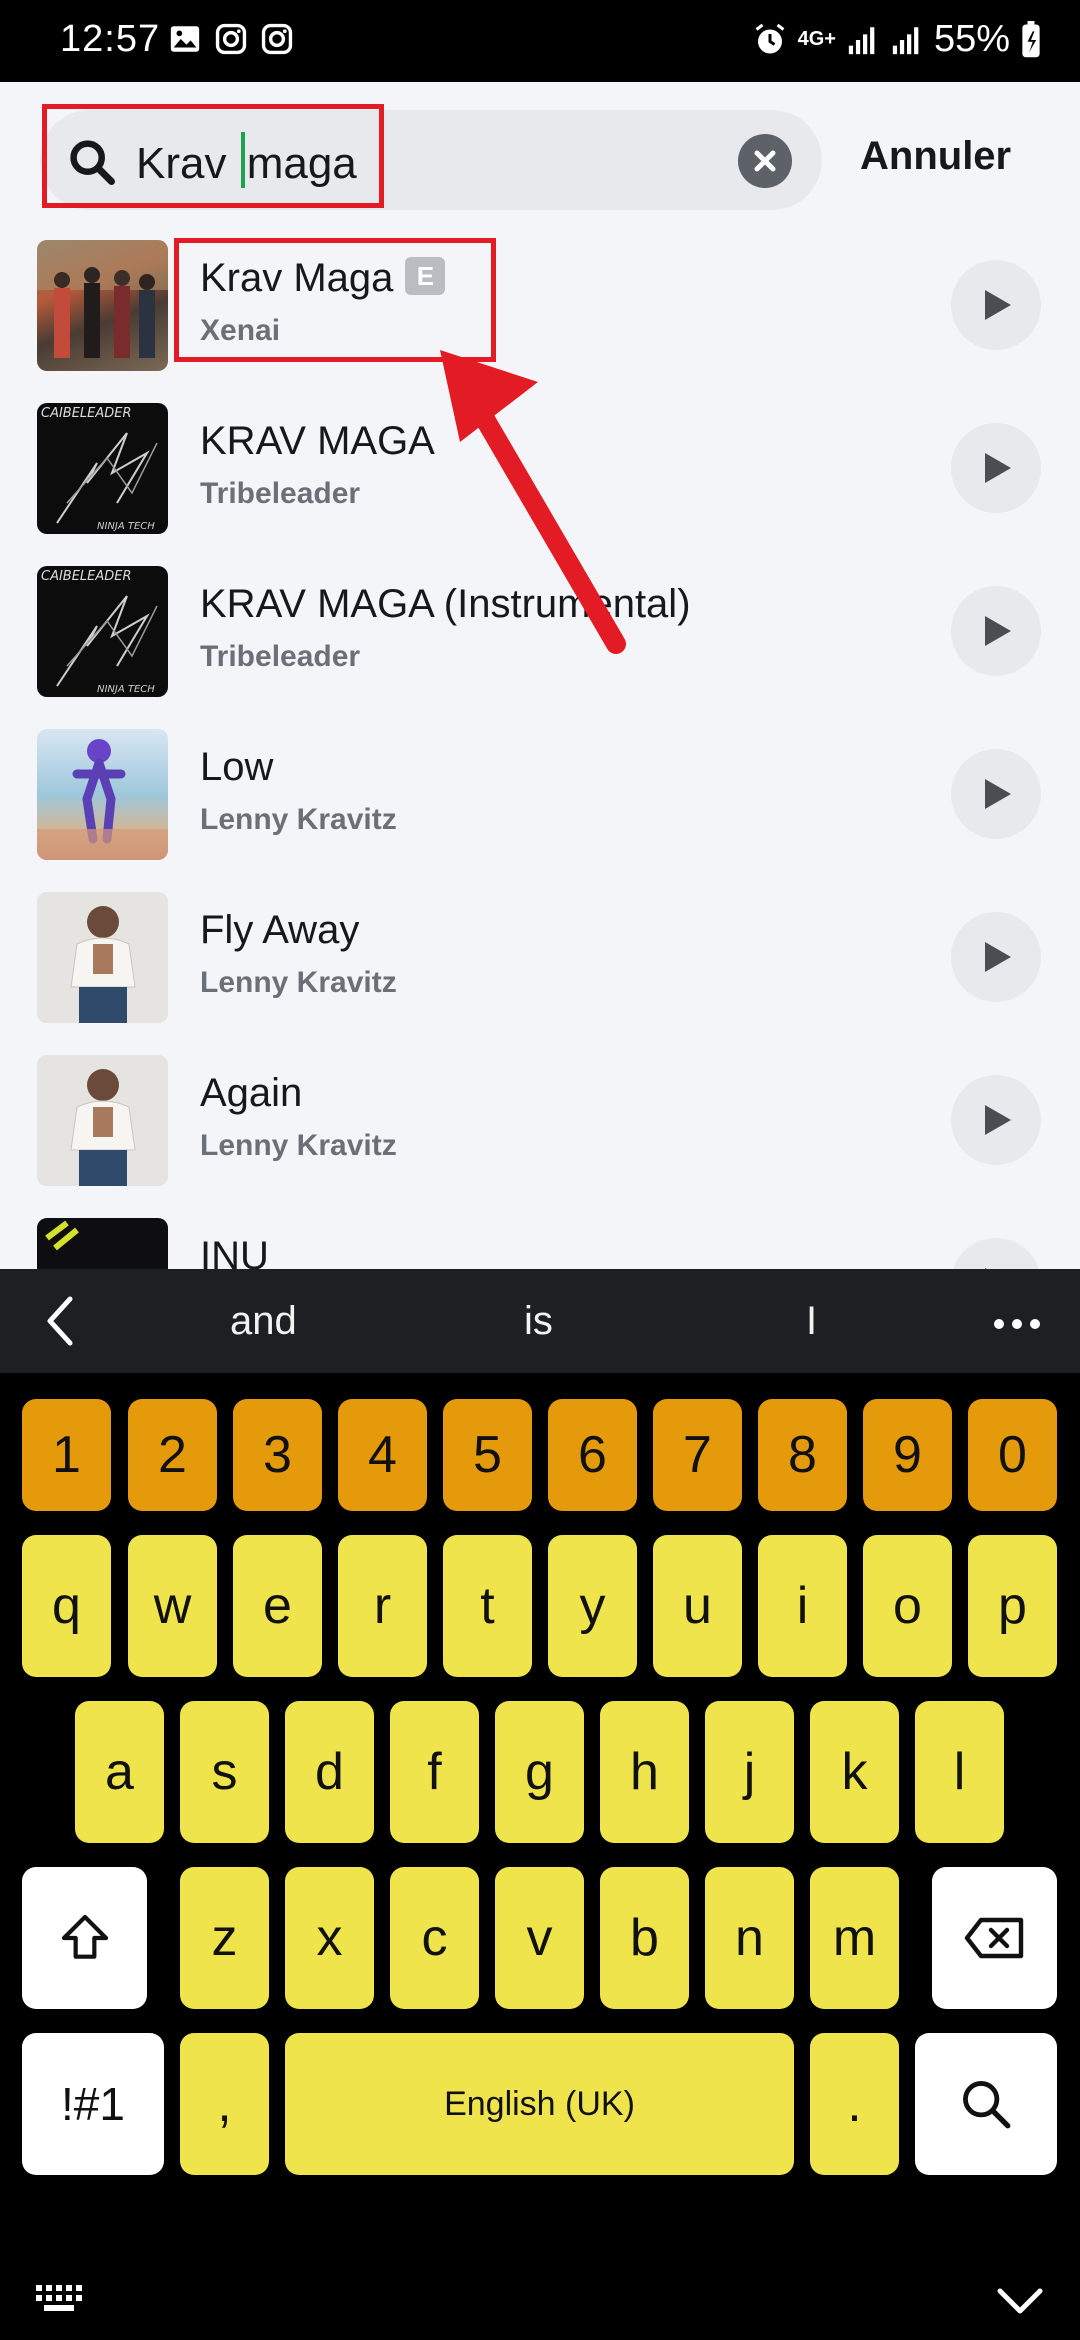  What do you see at coordinates (907, 1455) in the screenshot?
I see `key-9: 9` at bounding box center [907, 1455].